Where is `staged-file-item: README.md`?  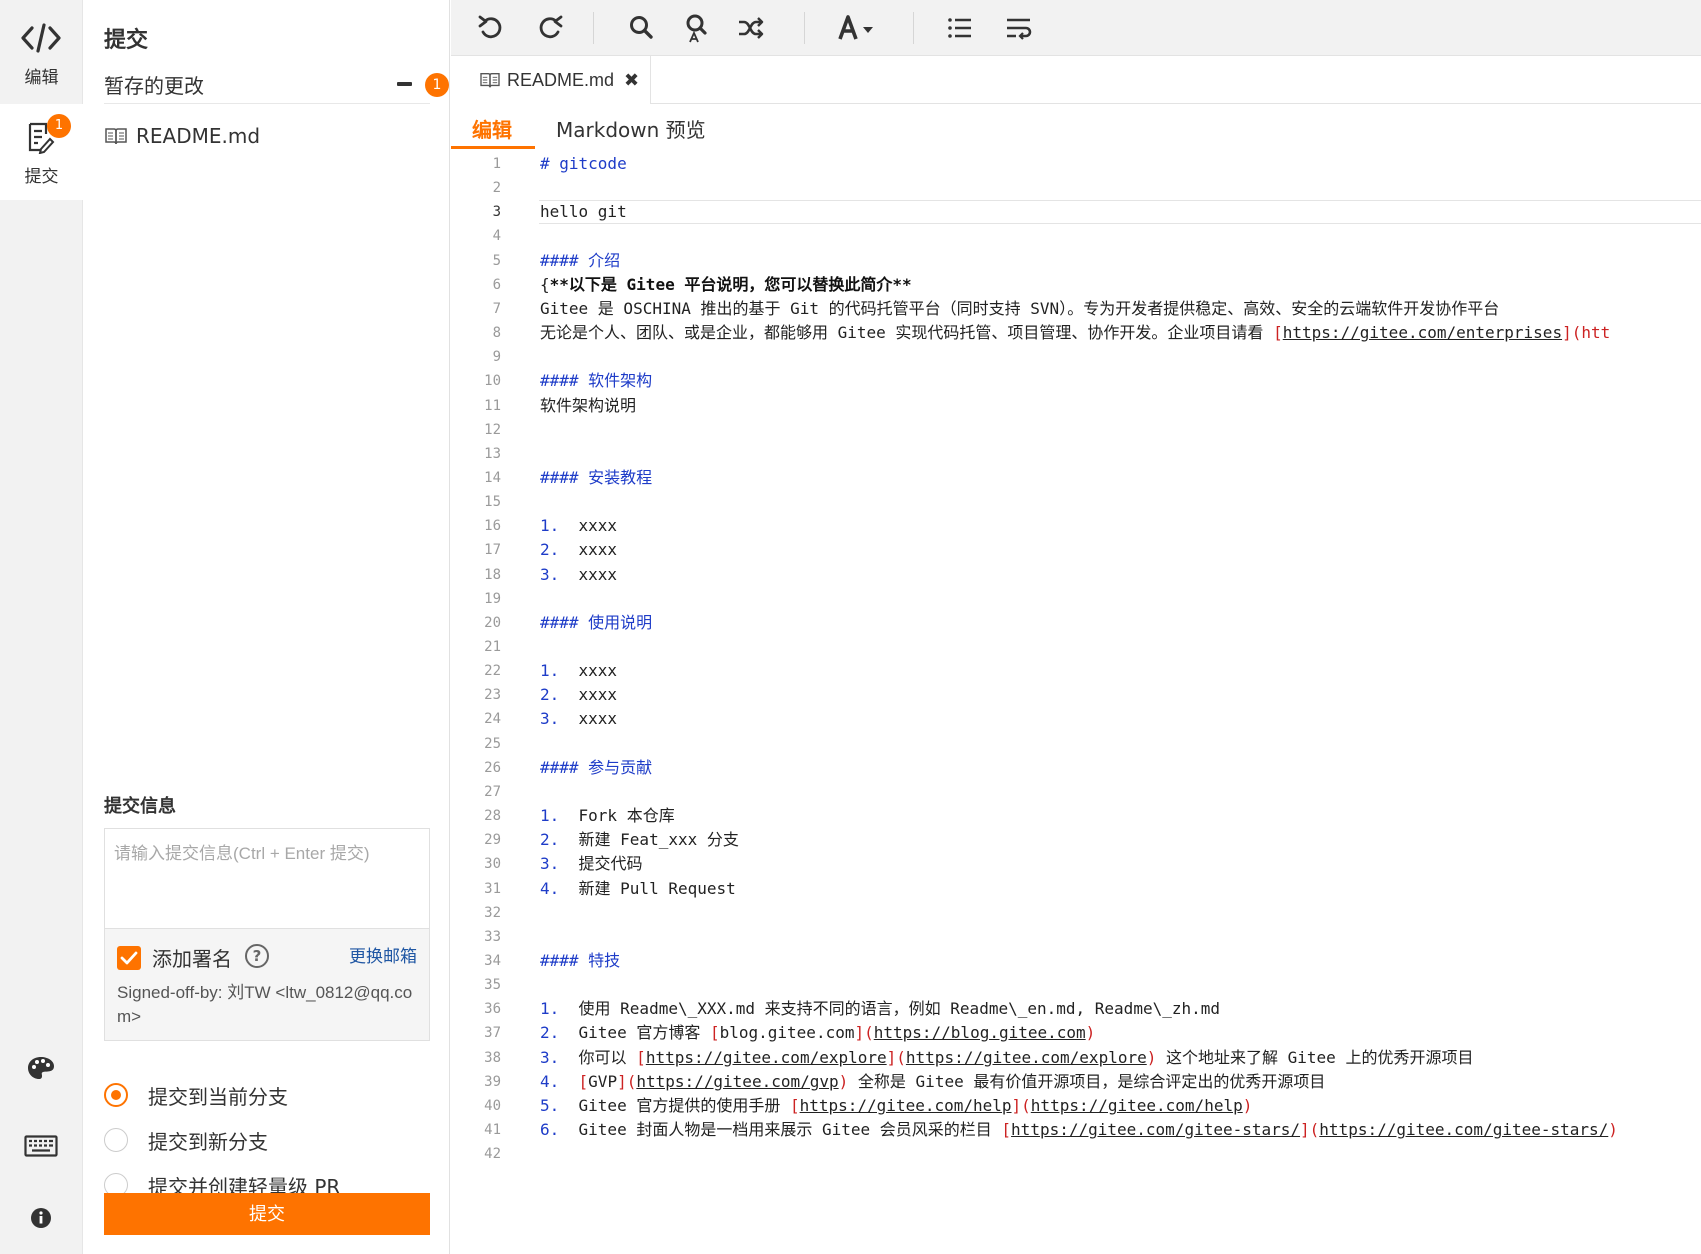 staged-file-item: README.md is located at coordinates (182, 136).